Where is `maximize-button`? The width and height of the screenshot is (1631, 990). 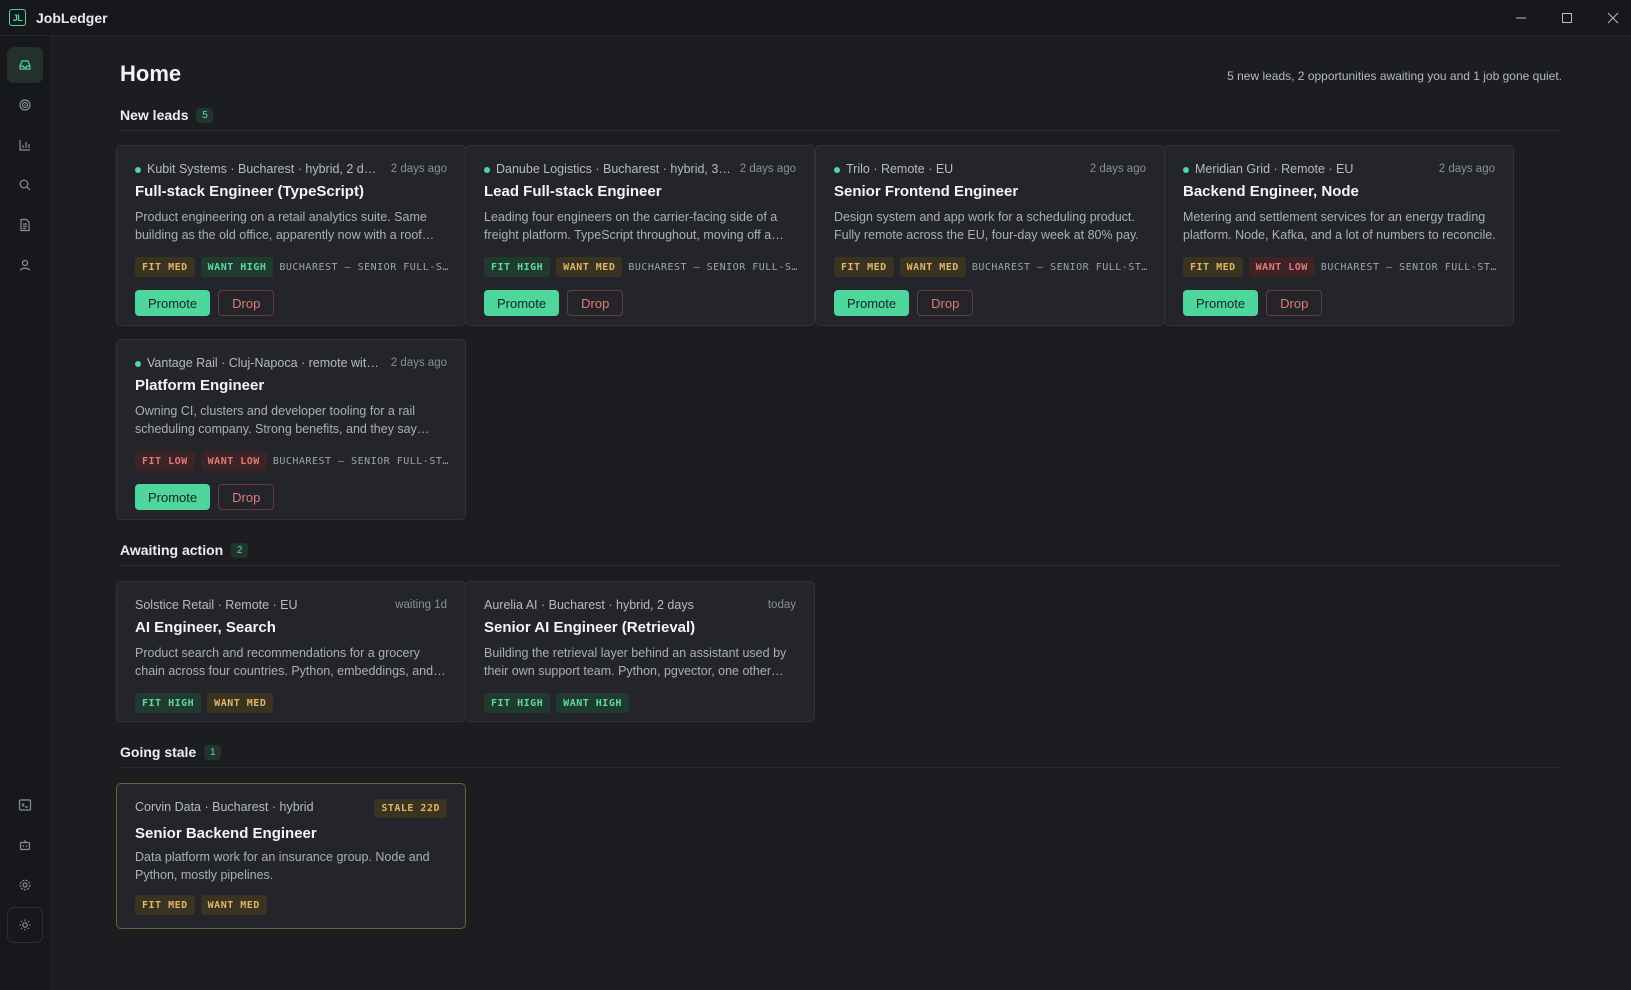 maximize-button is located at coordinates (1567, 18).